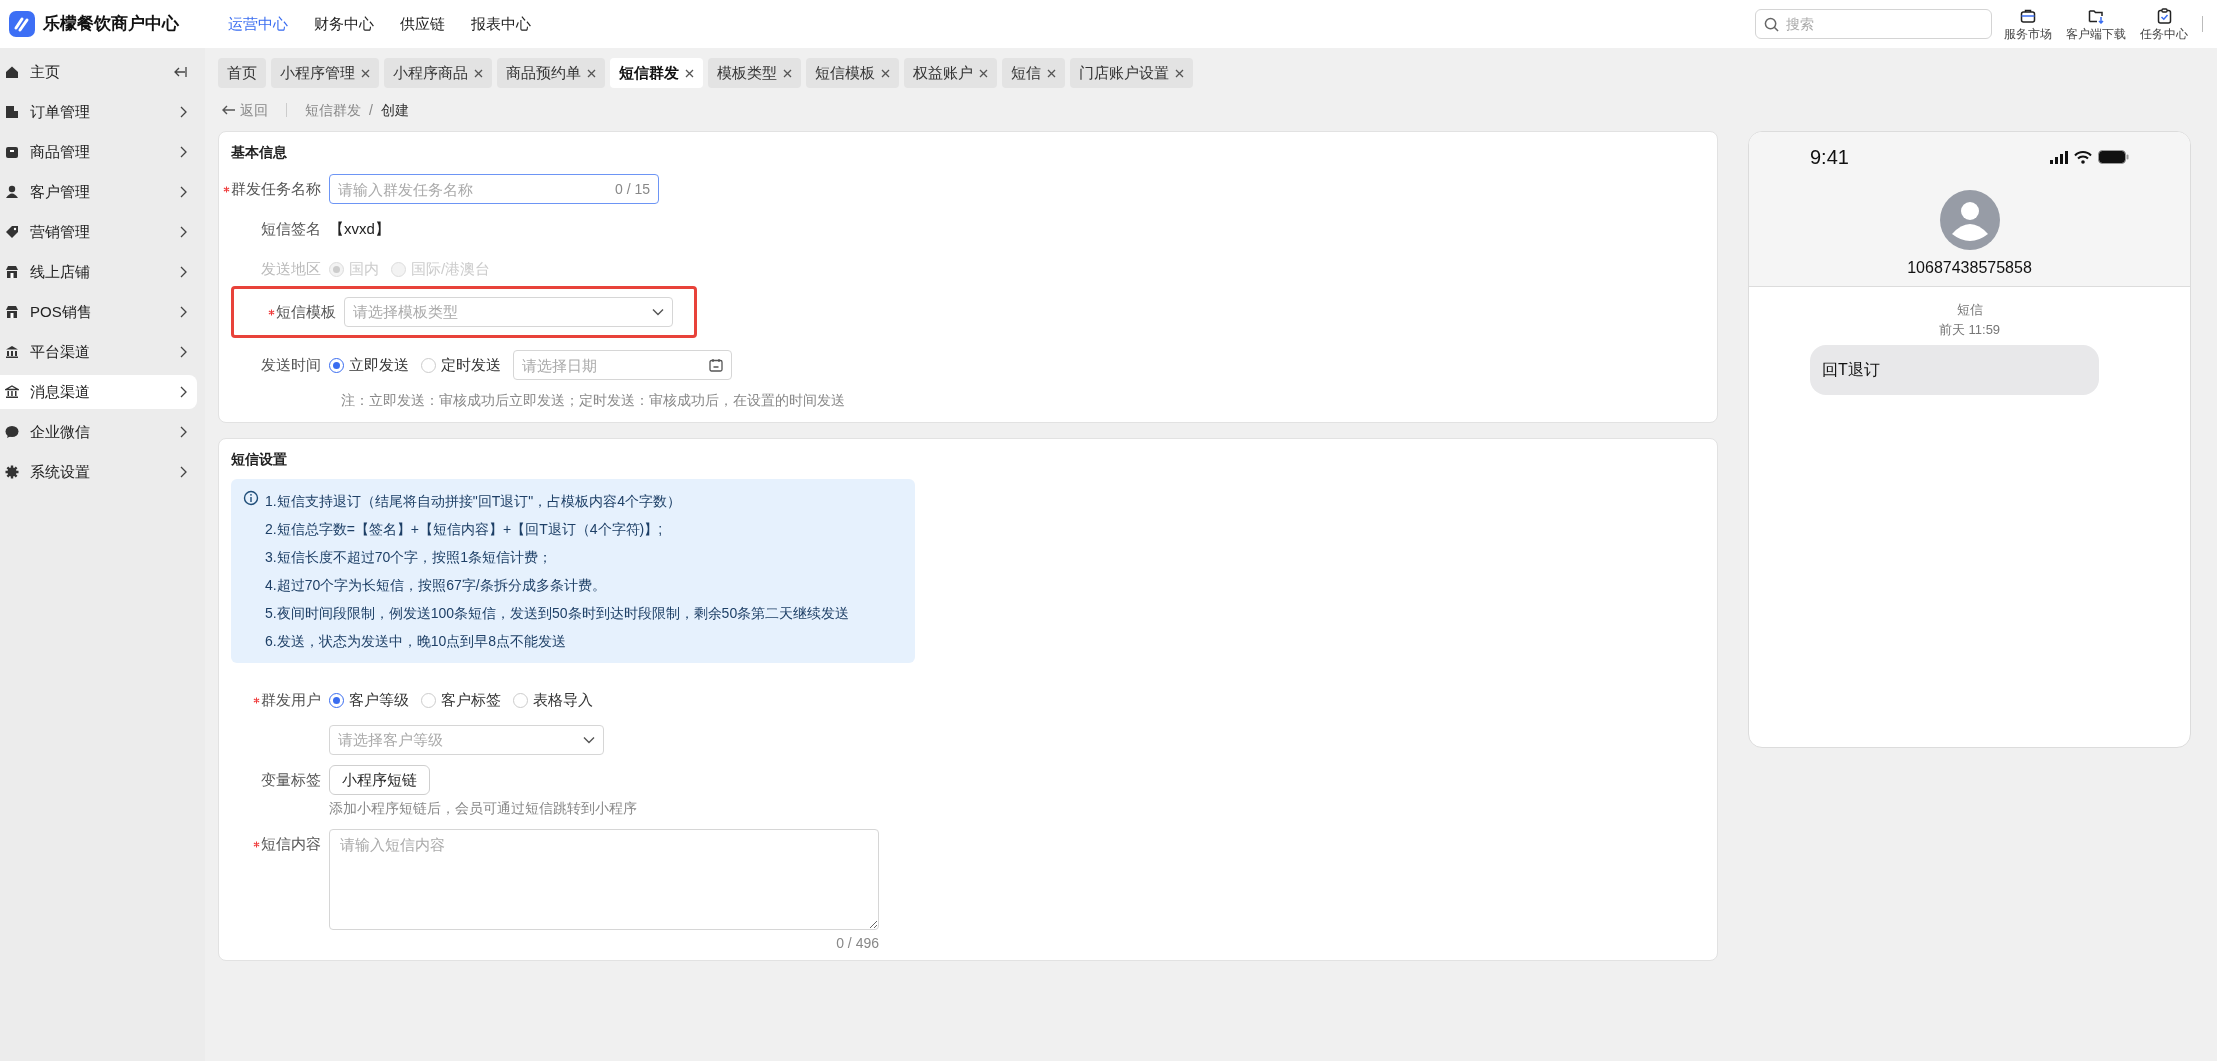 This screenshot has height=1061, width=2217. I want to click on sidebar-item: 线上店铺, so click(98, 272).